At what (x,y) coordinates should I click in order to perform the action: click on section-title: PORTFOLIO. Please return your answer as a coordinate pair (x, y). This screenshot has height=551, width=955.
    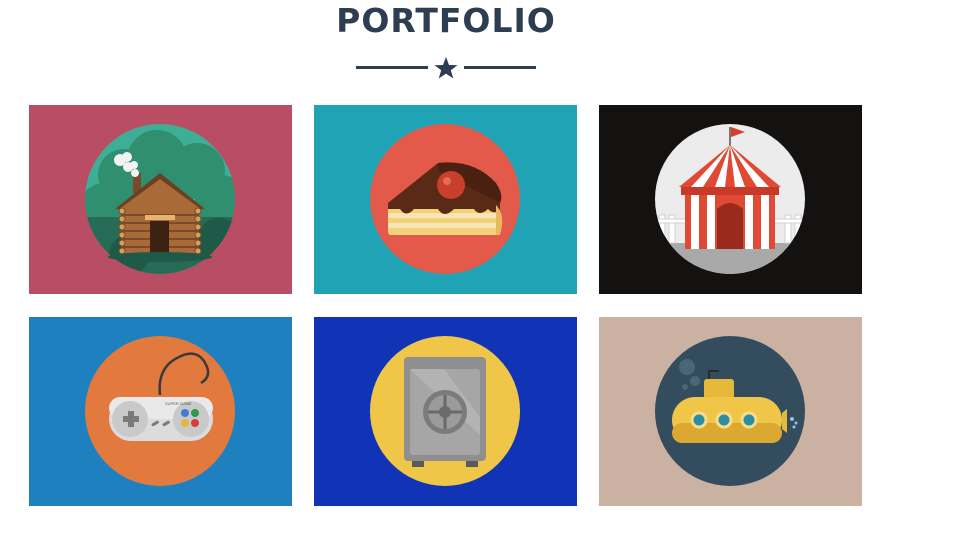
    Looking at the image, I should click on (446, 20).